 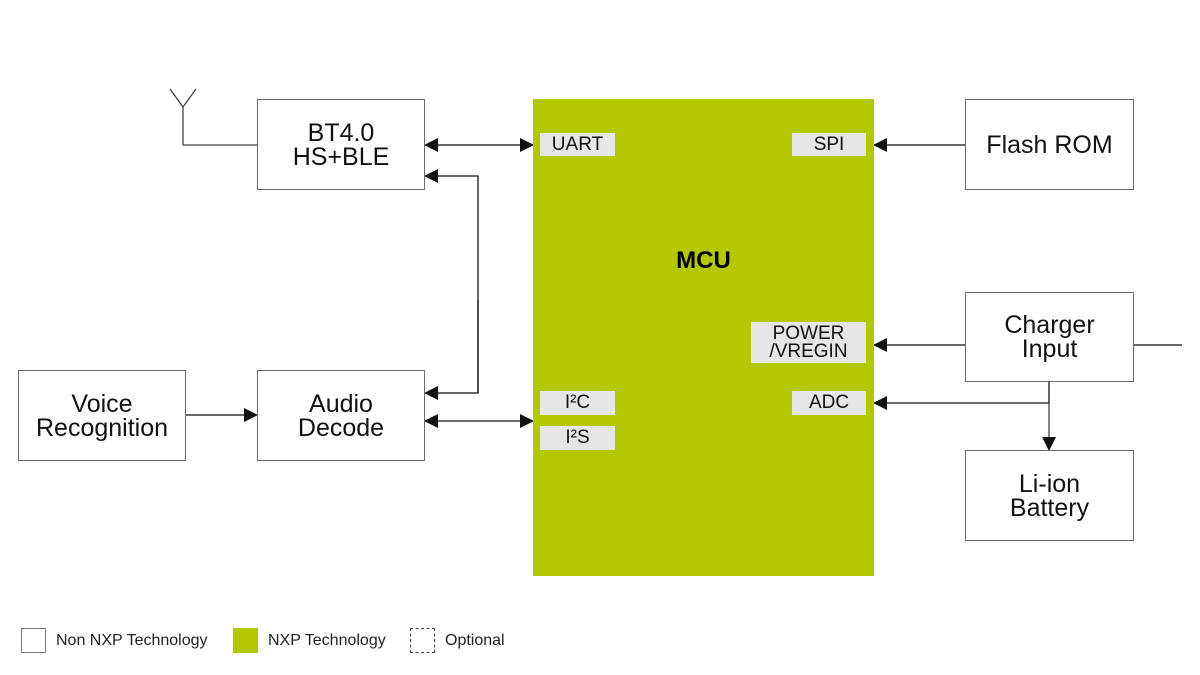 I want to click on wire-bt-audio, so click(x=451, y=350).